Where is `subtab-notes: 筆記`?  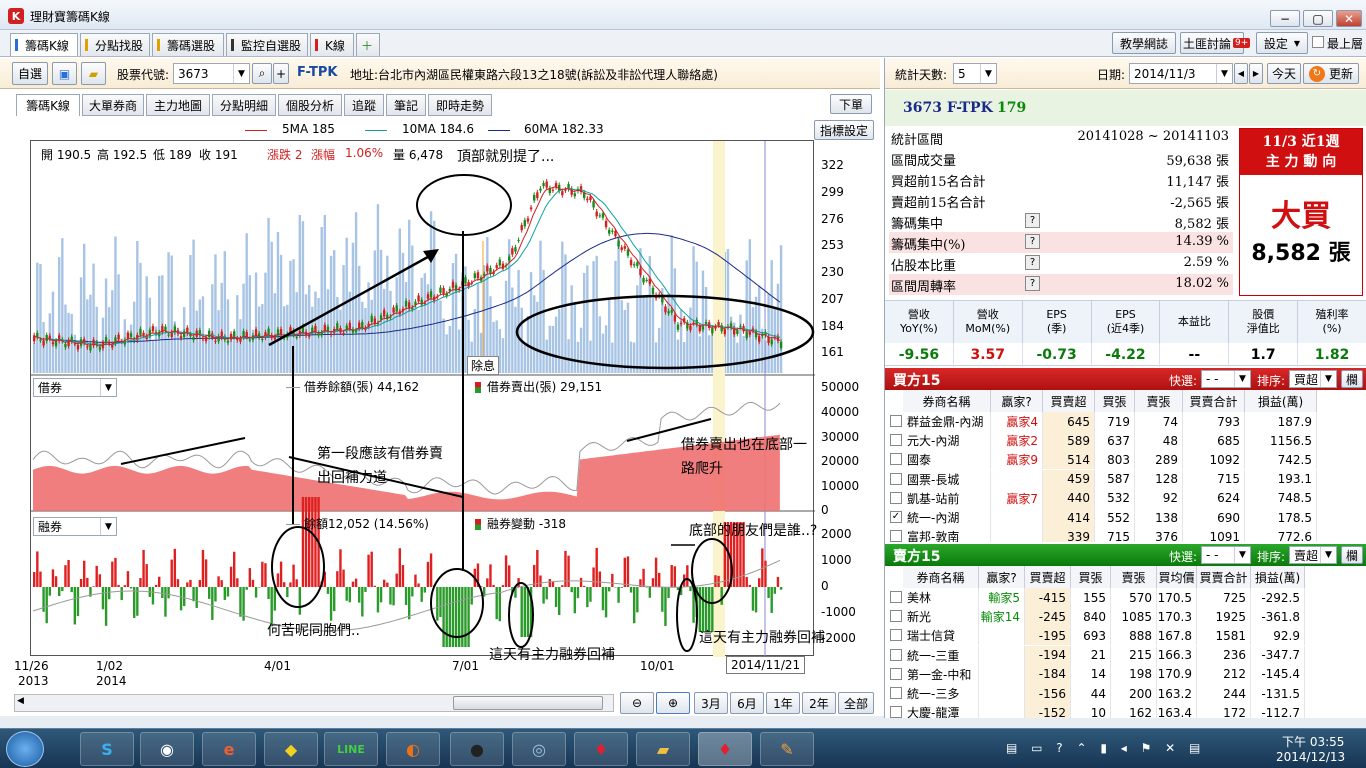
subtab-notes: 筆記 is located at coordinates (406, 105).